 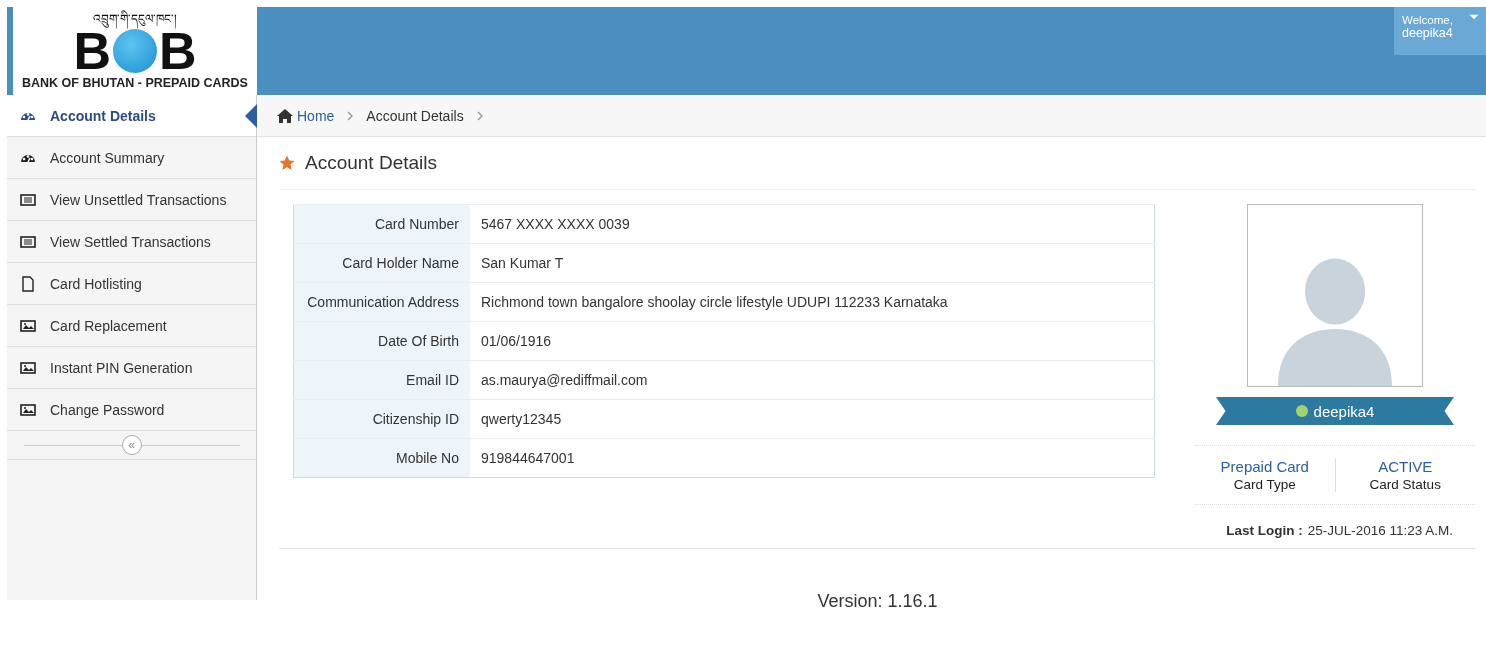 What do you see at coordinates (1335, 411) in the screenshot?
I see `username-ribbon: deepika4` at bounding box center [1335, 411].